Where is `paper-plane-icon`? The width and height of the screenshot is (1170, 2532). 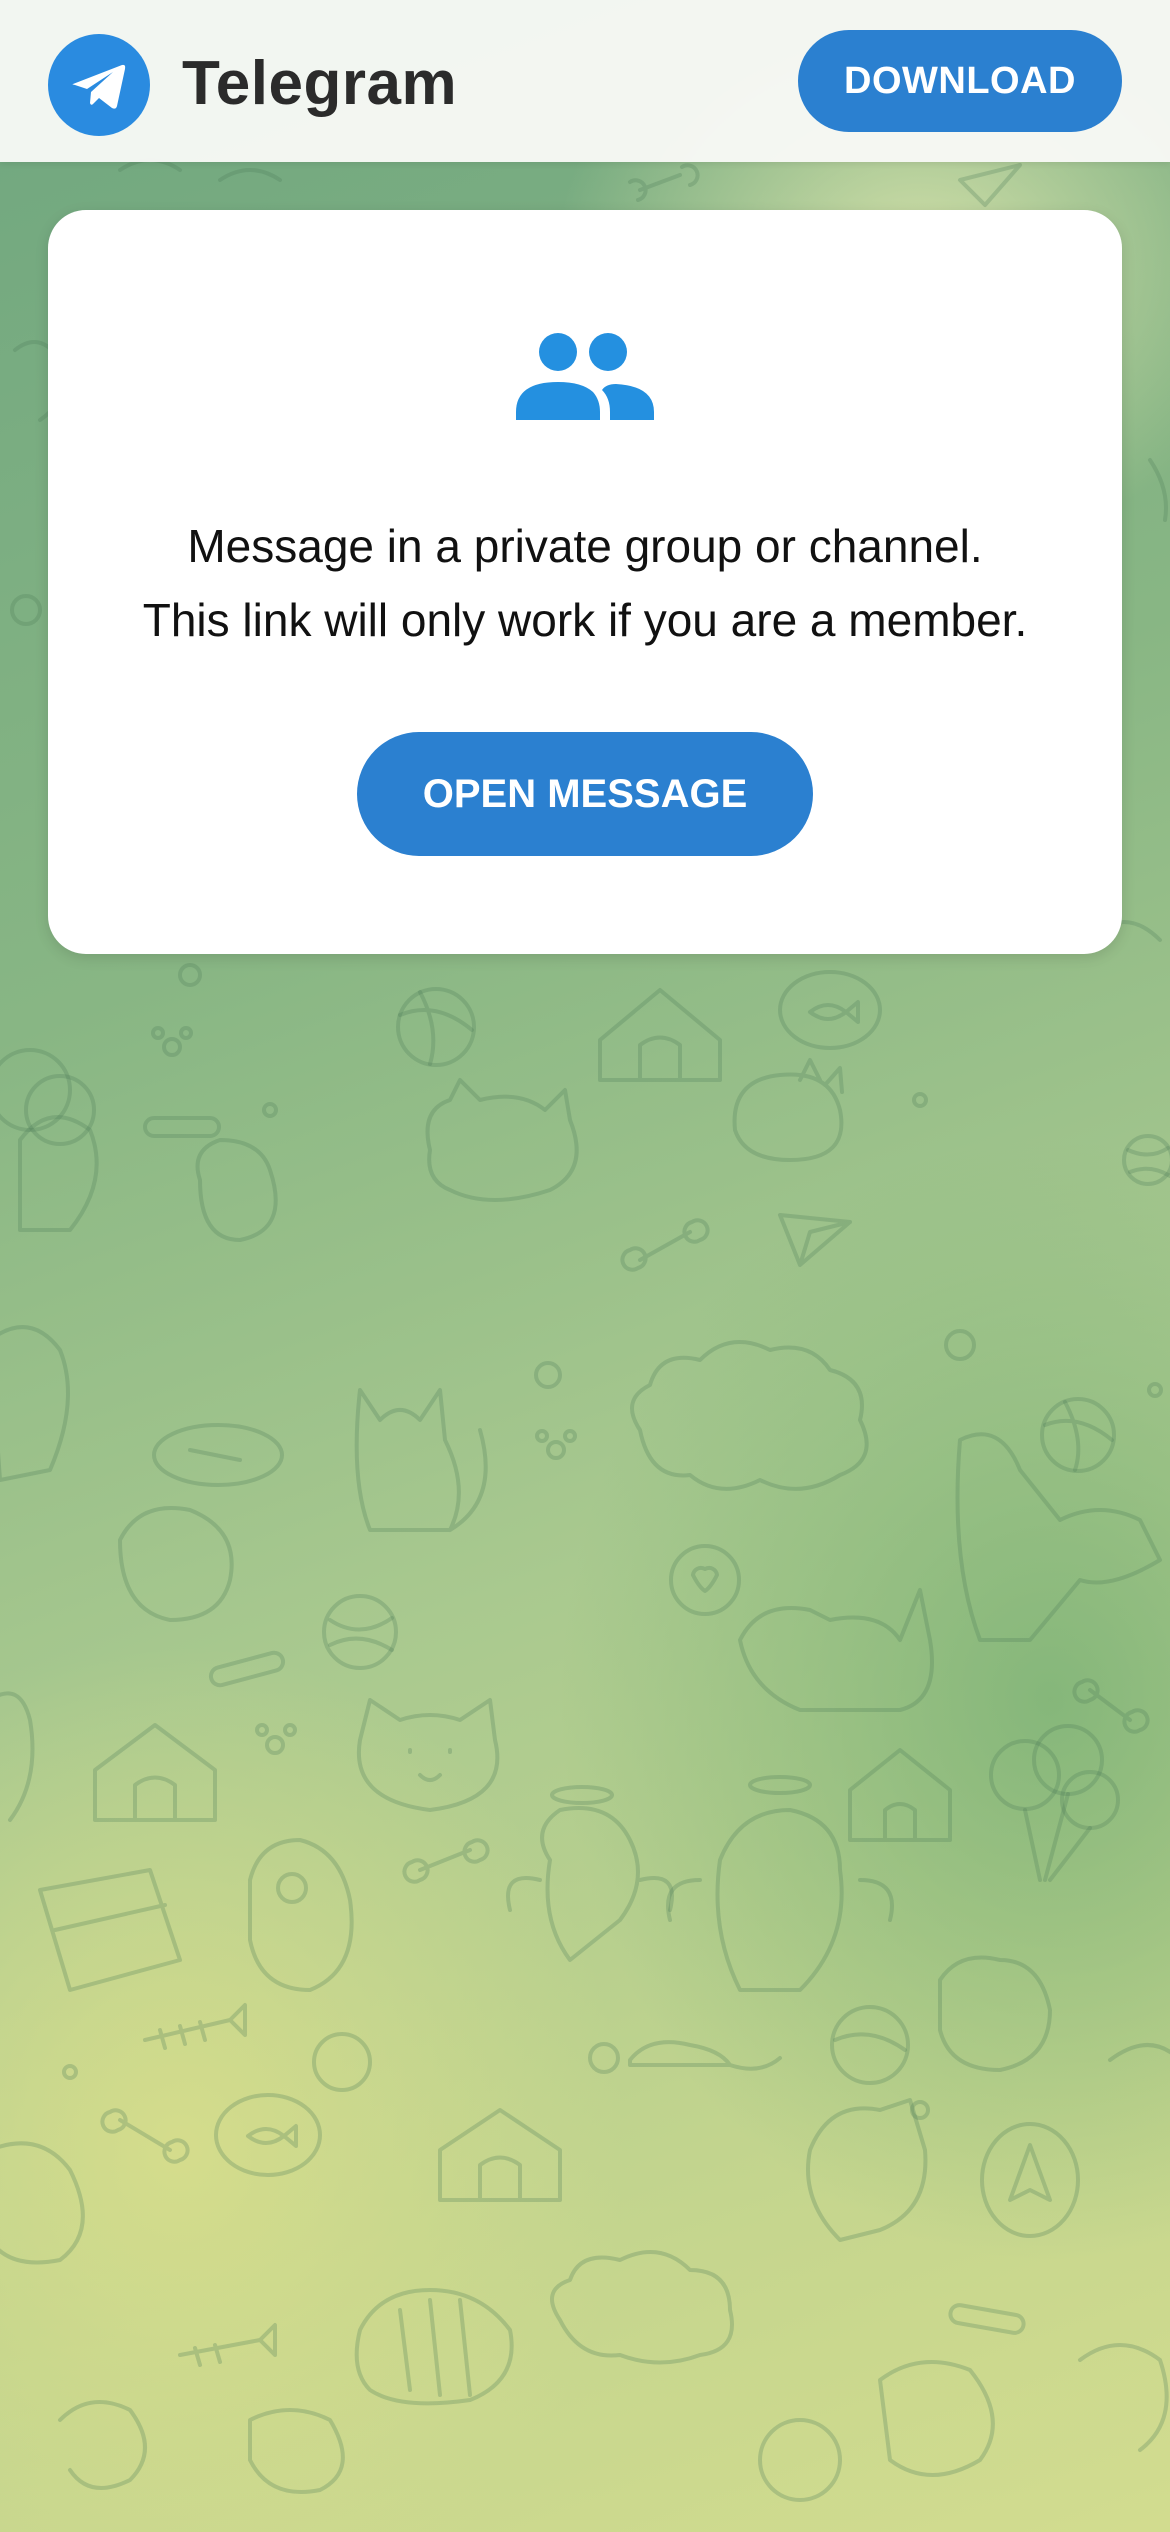
paper-plane-icon is located at coordinates (99, 86).